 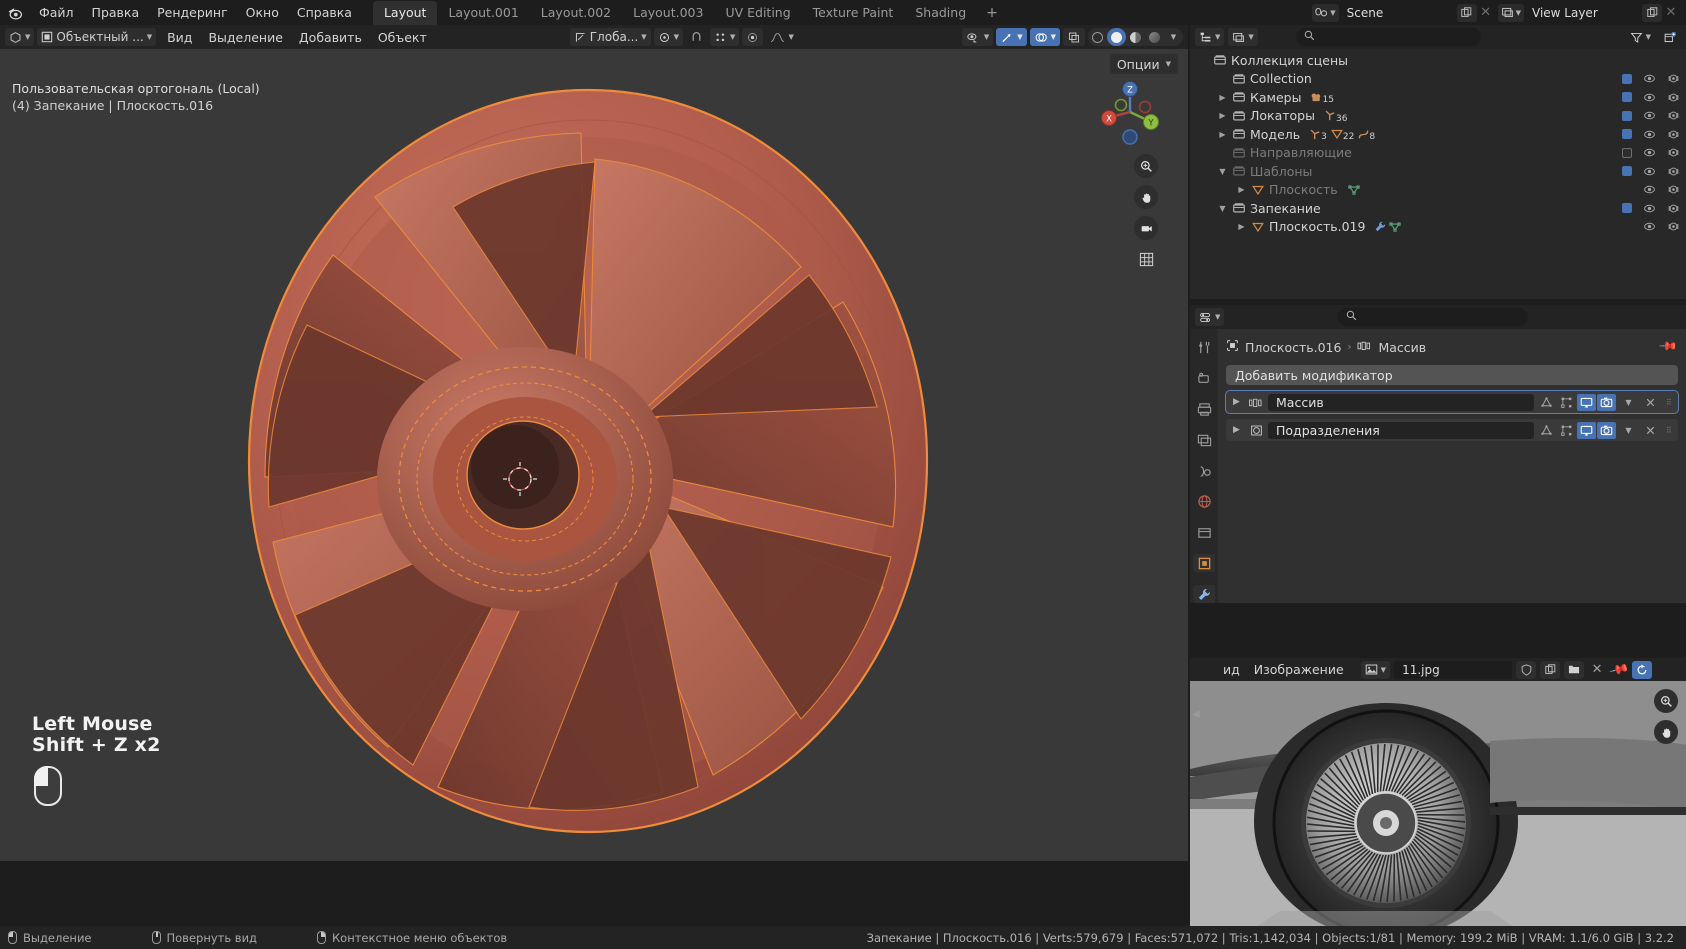 What do you see at coordinates (1196, 714) in the screenshot?
I see `image-sidebar-toggle-icon: ◀` at bounding box center [1196, 714].